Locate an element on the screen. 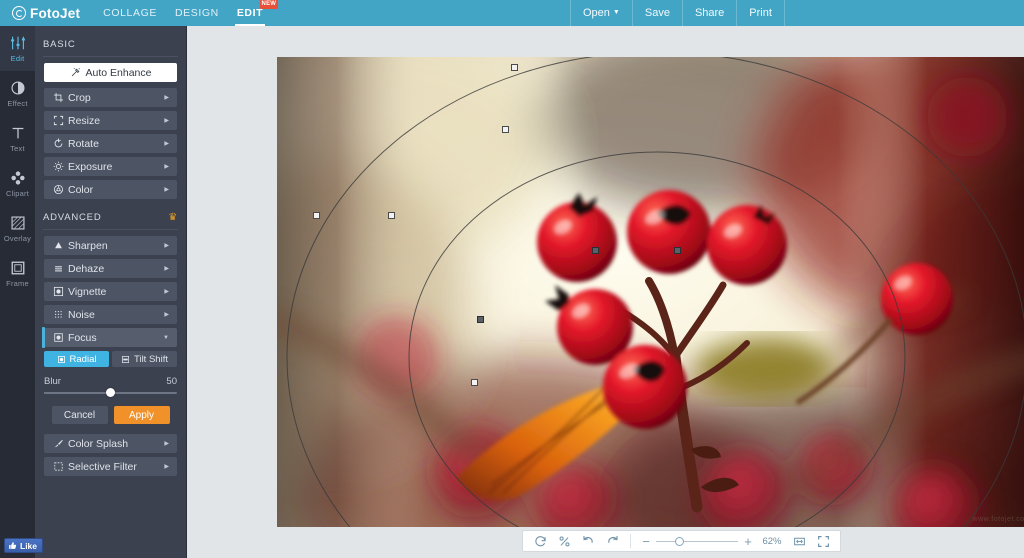  zoom-slider-handle is located at coordinates (679, 541).